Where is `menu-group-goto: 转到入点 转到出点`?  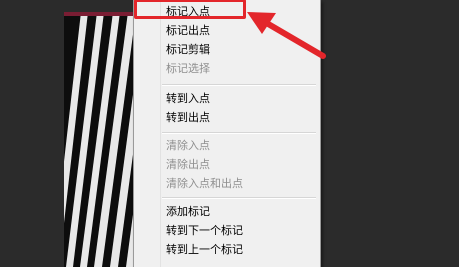 menu-group-goto: 转到入点 转到出点 is located at coordinates (227, 108).